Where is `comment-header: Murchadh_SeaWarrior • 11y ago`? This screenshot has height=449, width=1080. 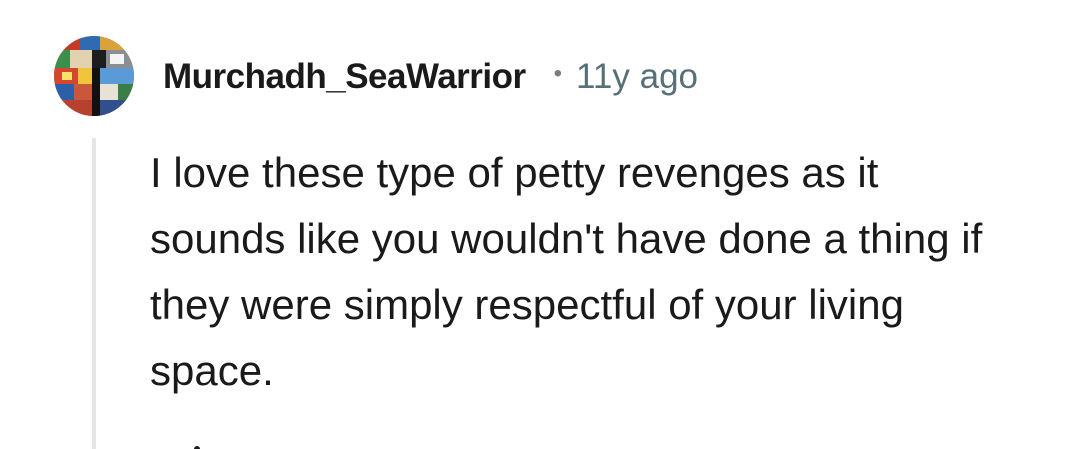
comment-header: Murchadh_SeaWarrior • 11y ago is located at coordinates (430, 77).